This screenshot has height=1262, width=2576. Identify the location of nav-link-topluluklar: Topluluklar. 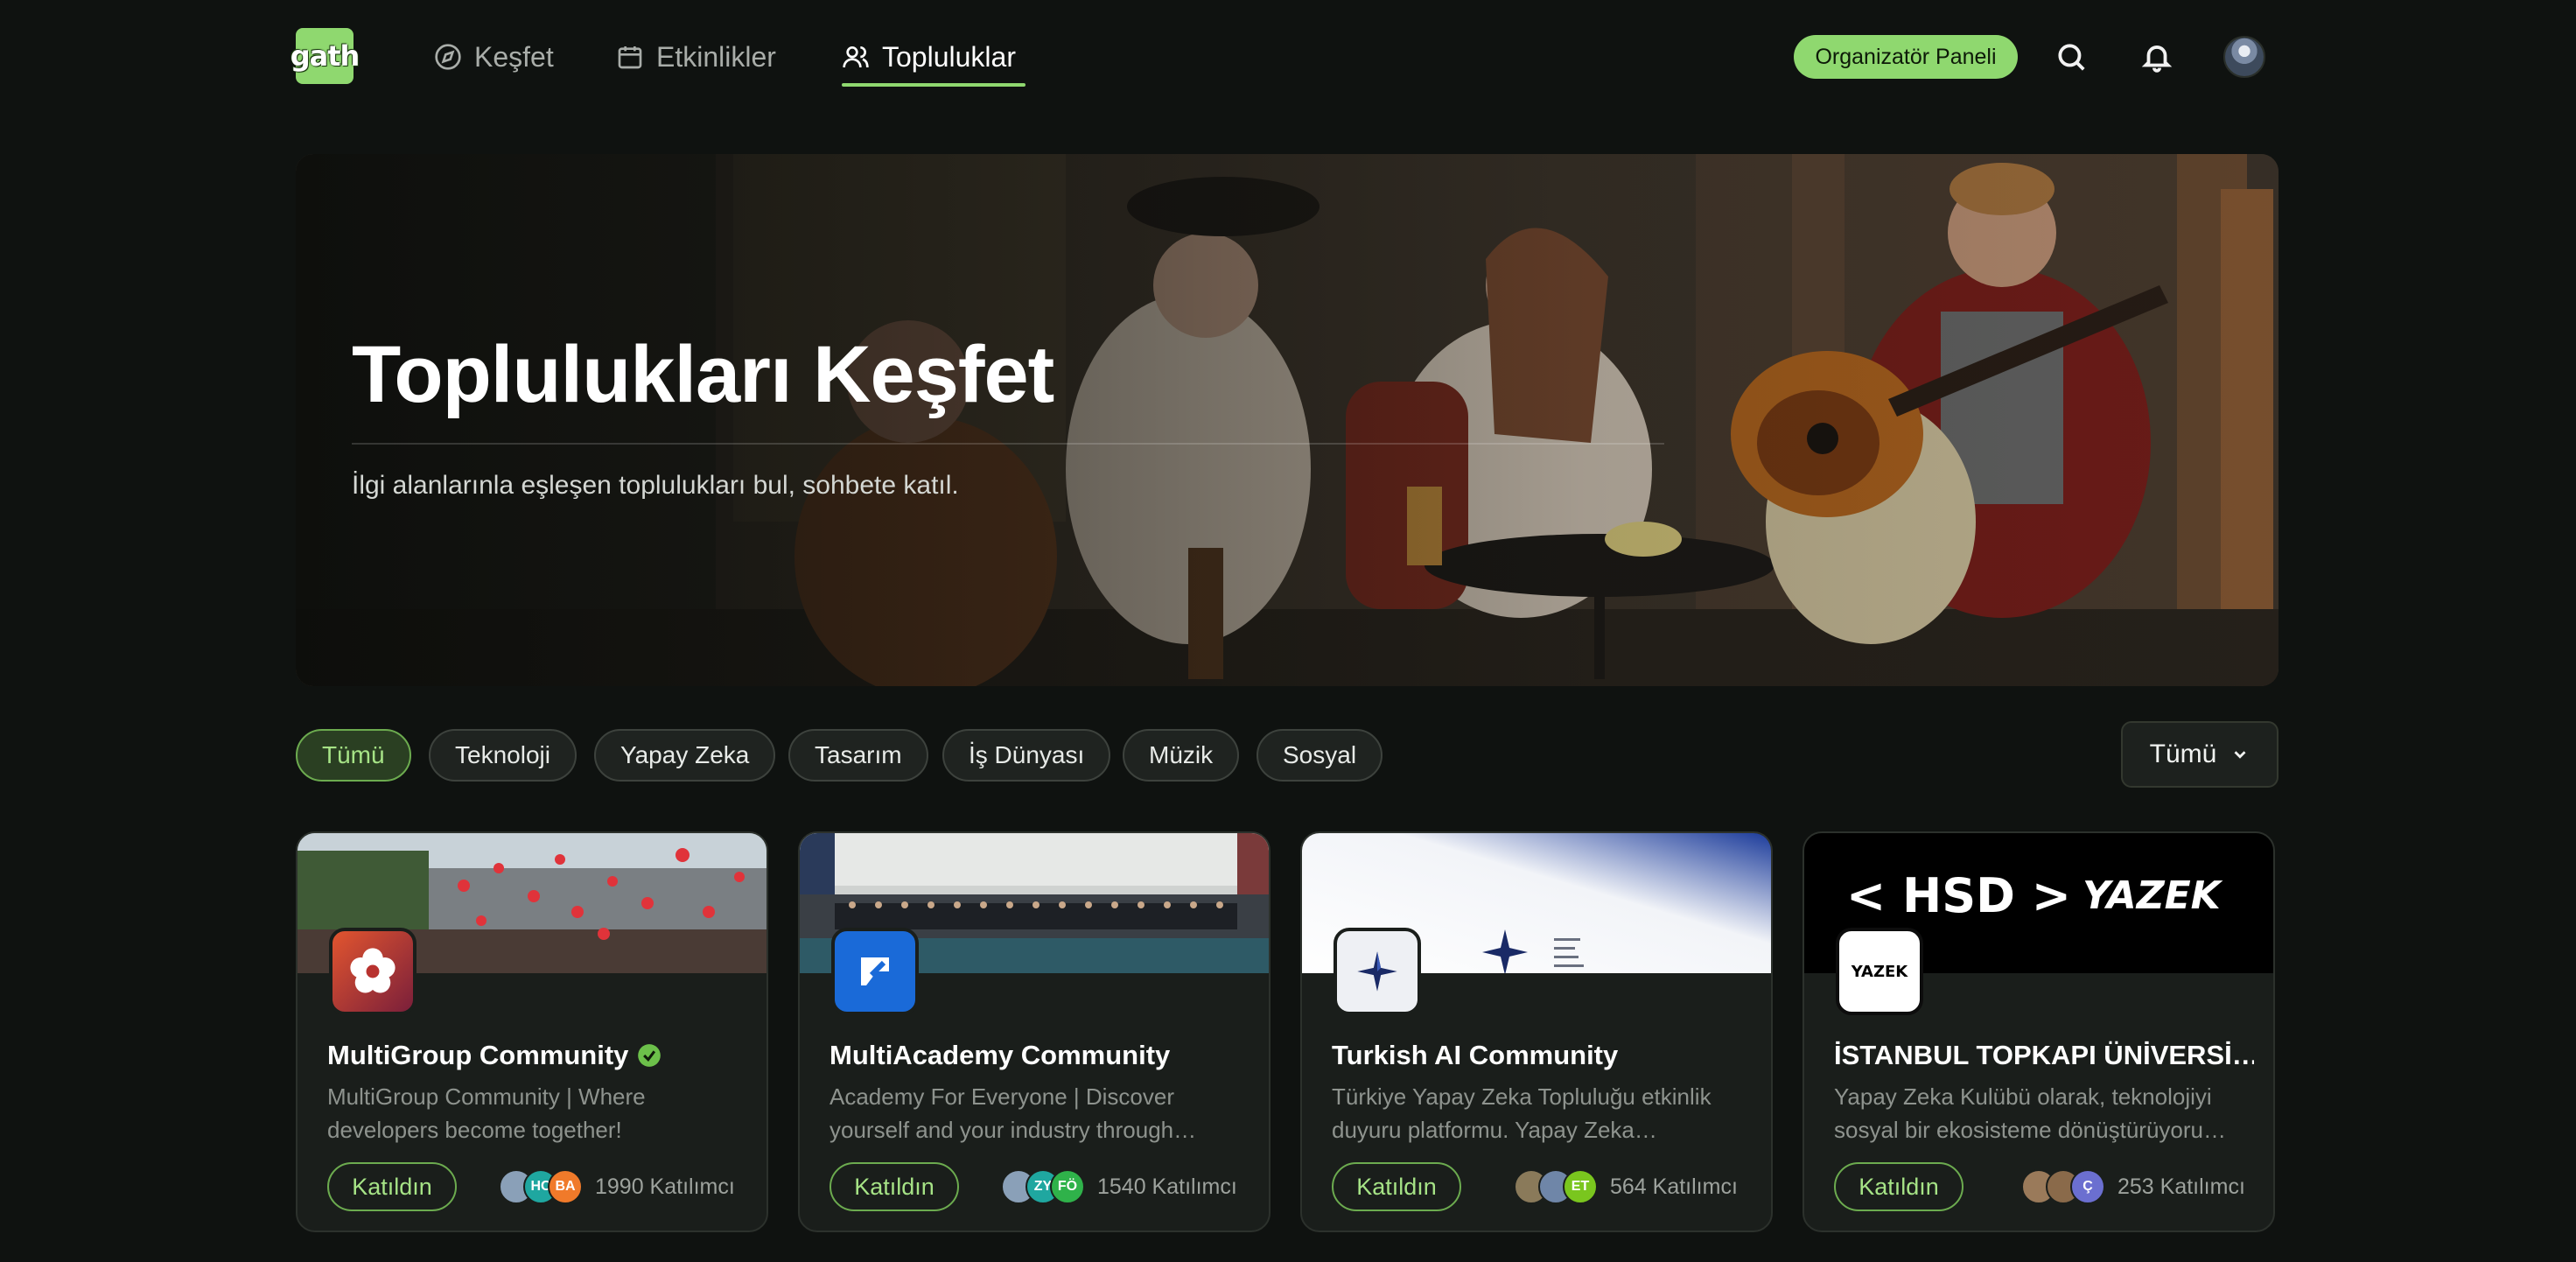
(929, 57).